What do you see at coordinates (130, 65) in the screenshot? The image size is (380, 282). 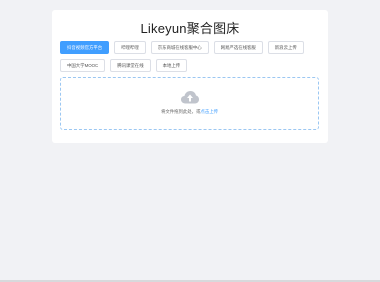 I see `tab-tencent: 腾讯课堂在线` at bounding box center [130, 65].